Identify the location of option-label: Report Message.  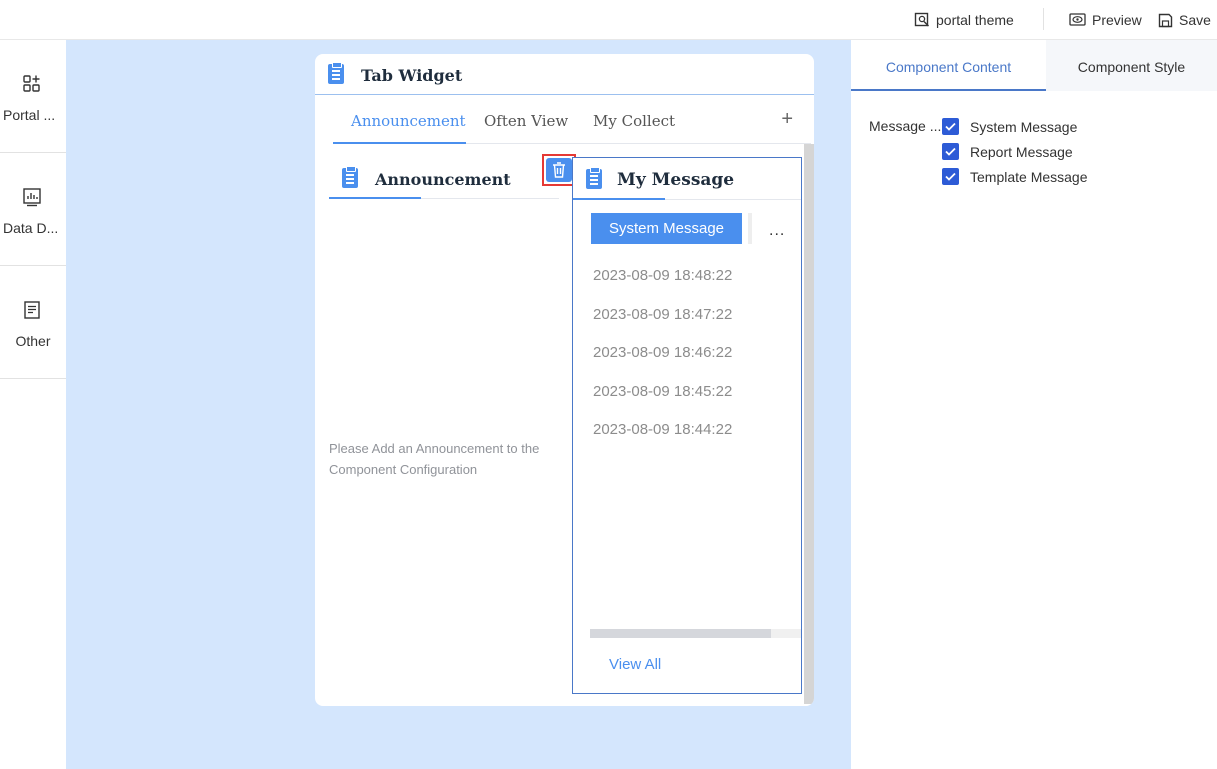
(1021, 151).